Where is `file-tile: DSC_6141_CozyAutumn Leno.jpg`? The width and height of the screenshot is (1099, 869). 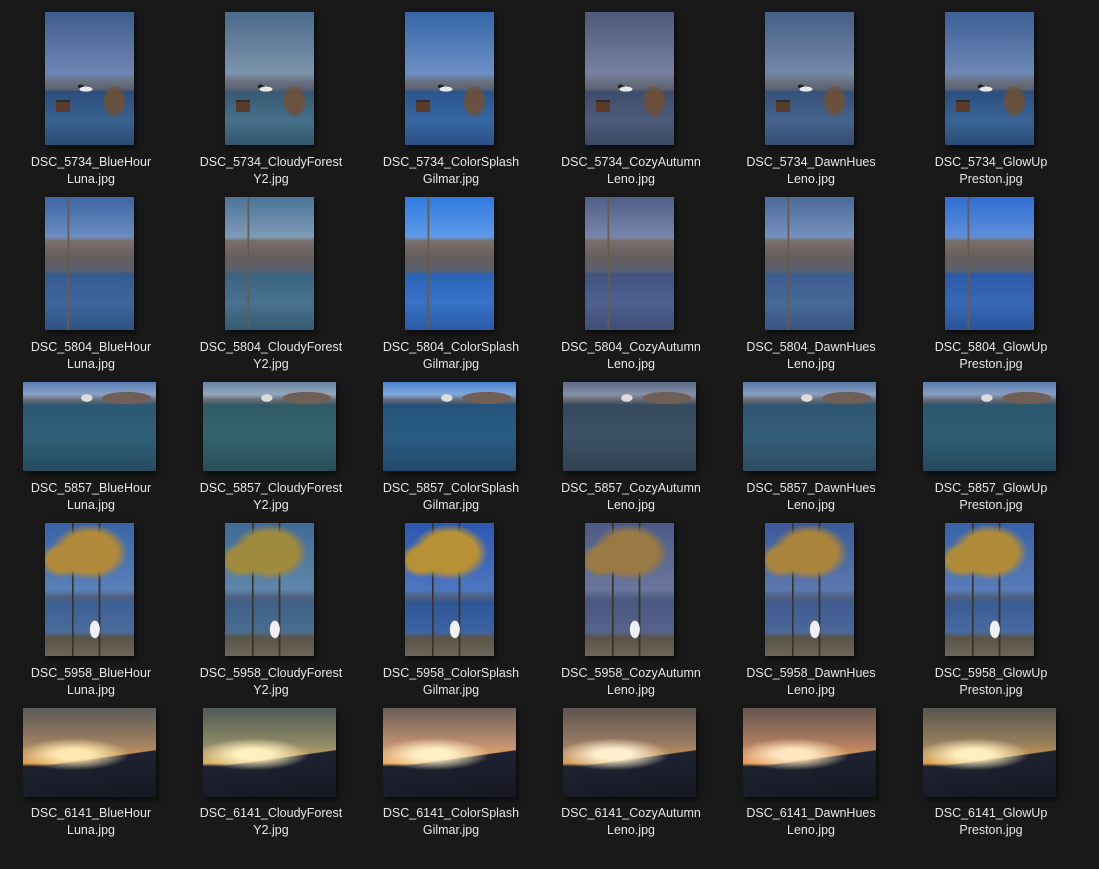
file-tile: DSC_6141_CozyAutumn Leno.jpg is located at coordinates (631, 775).